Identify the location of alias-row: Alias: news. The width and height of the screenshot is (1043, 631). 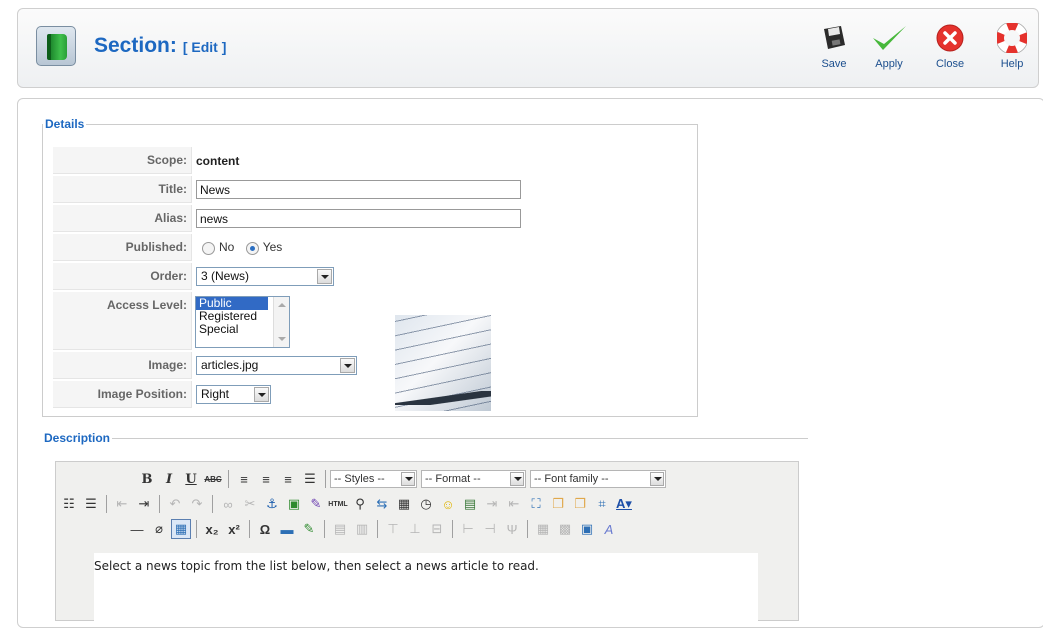
(372, 218).